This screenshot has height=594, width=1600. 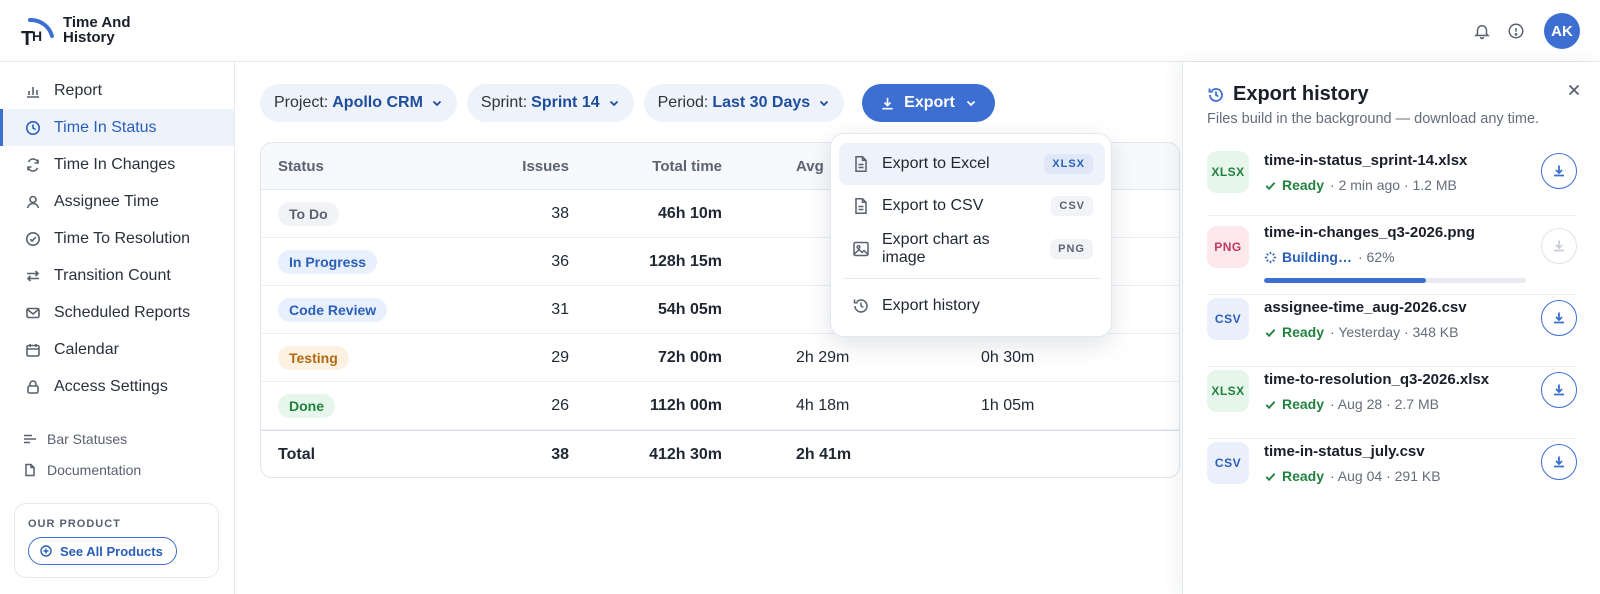 I want to click on sidebar-item-time-to-resolution: Time To Resolution, so click(x=117, y=238).